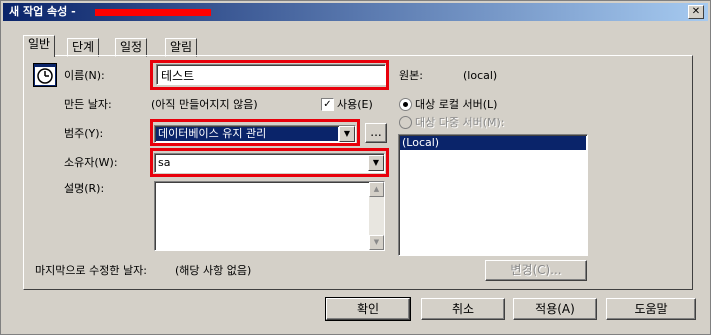 The width and height of the screenshot is (711, 335). Describe the element at coordinates (269, 162) in the screenshot. I see `highlight-owner` at that location.